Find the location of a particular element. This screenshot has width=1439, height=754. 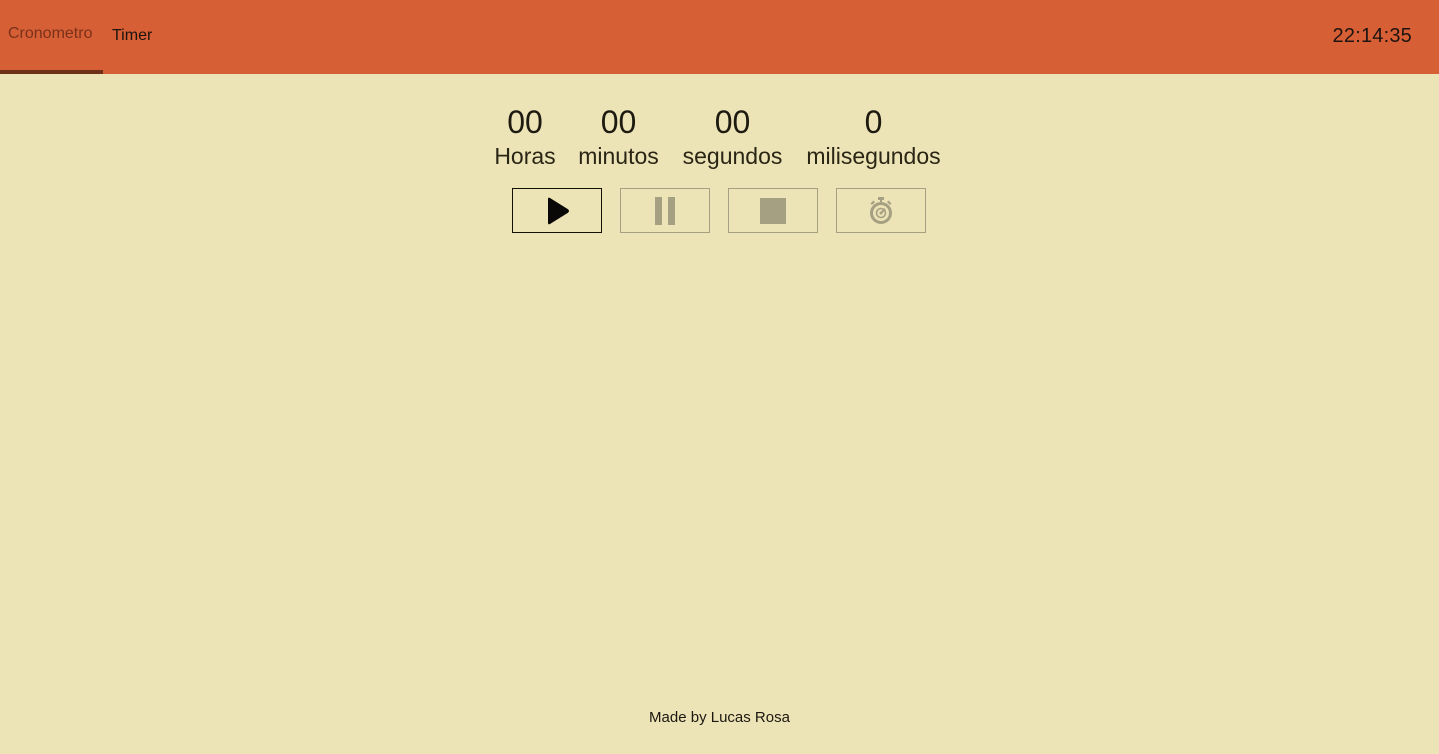

tab-cronometro: Cronometro is located at coordinates (51, 37).